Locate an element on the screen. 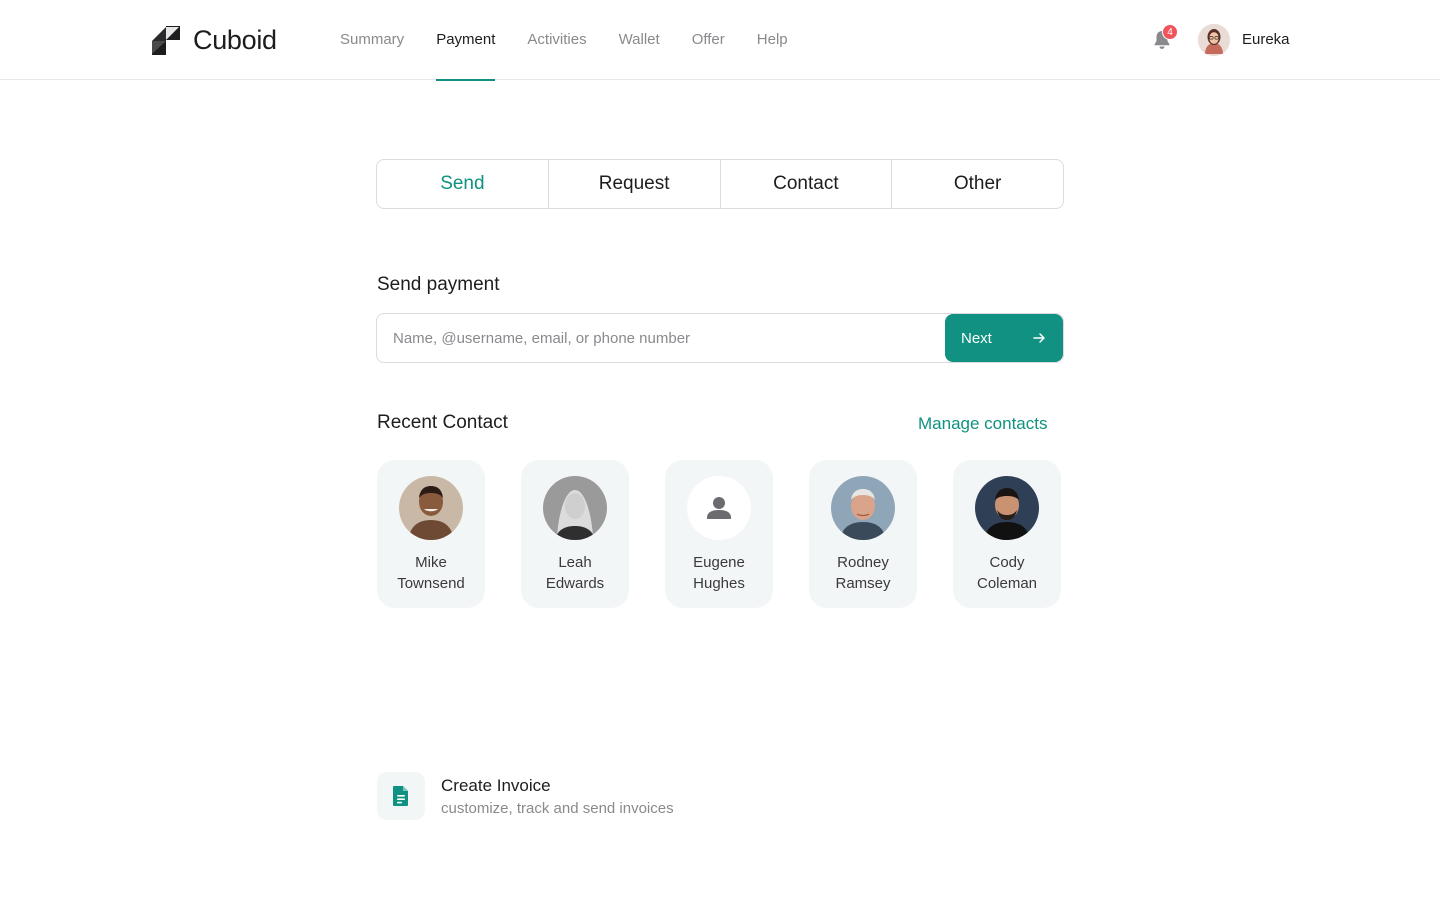 This screenshot has width=1440, height=900. create-invoice-title: Create Invoice is located at coordinates (496, 786).